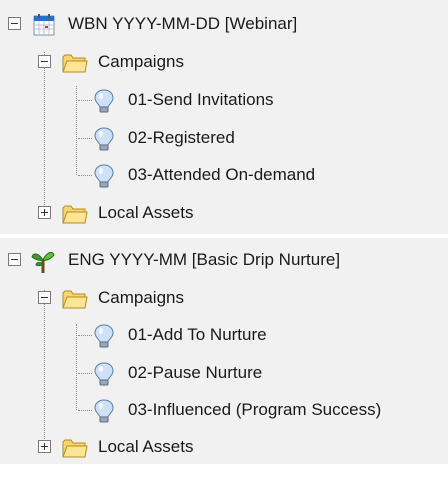 Image resolution: width=448 pixels, height=492 pixels. I want to click on campaign-row: 02-Registered, so click(224, 138).